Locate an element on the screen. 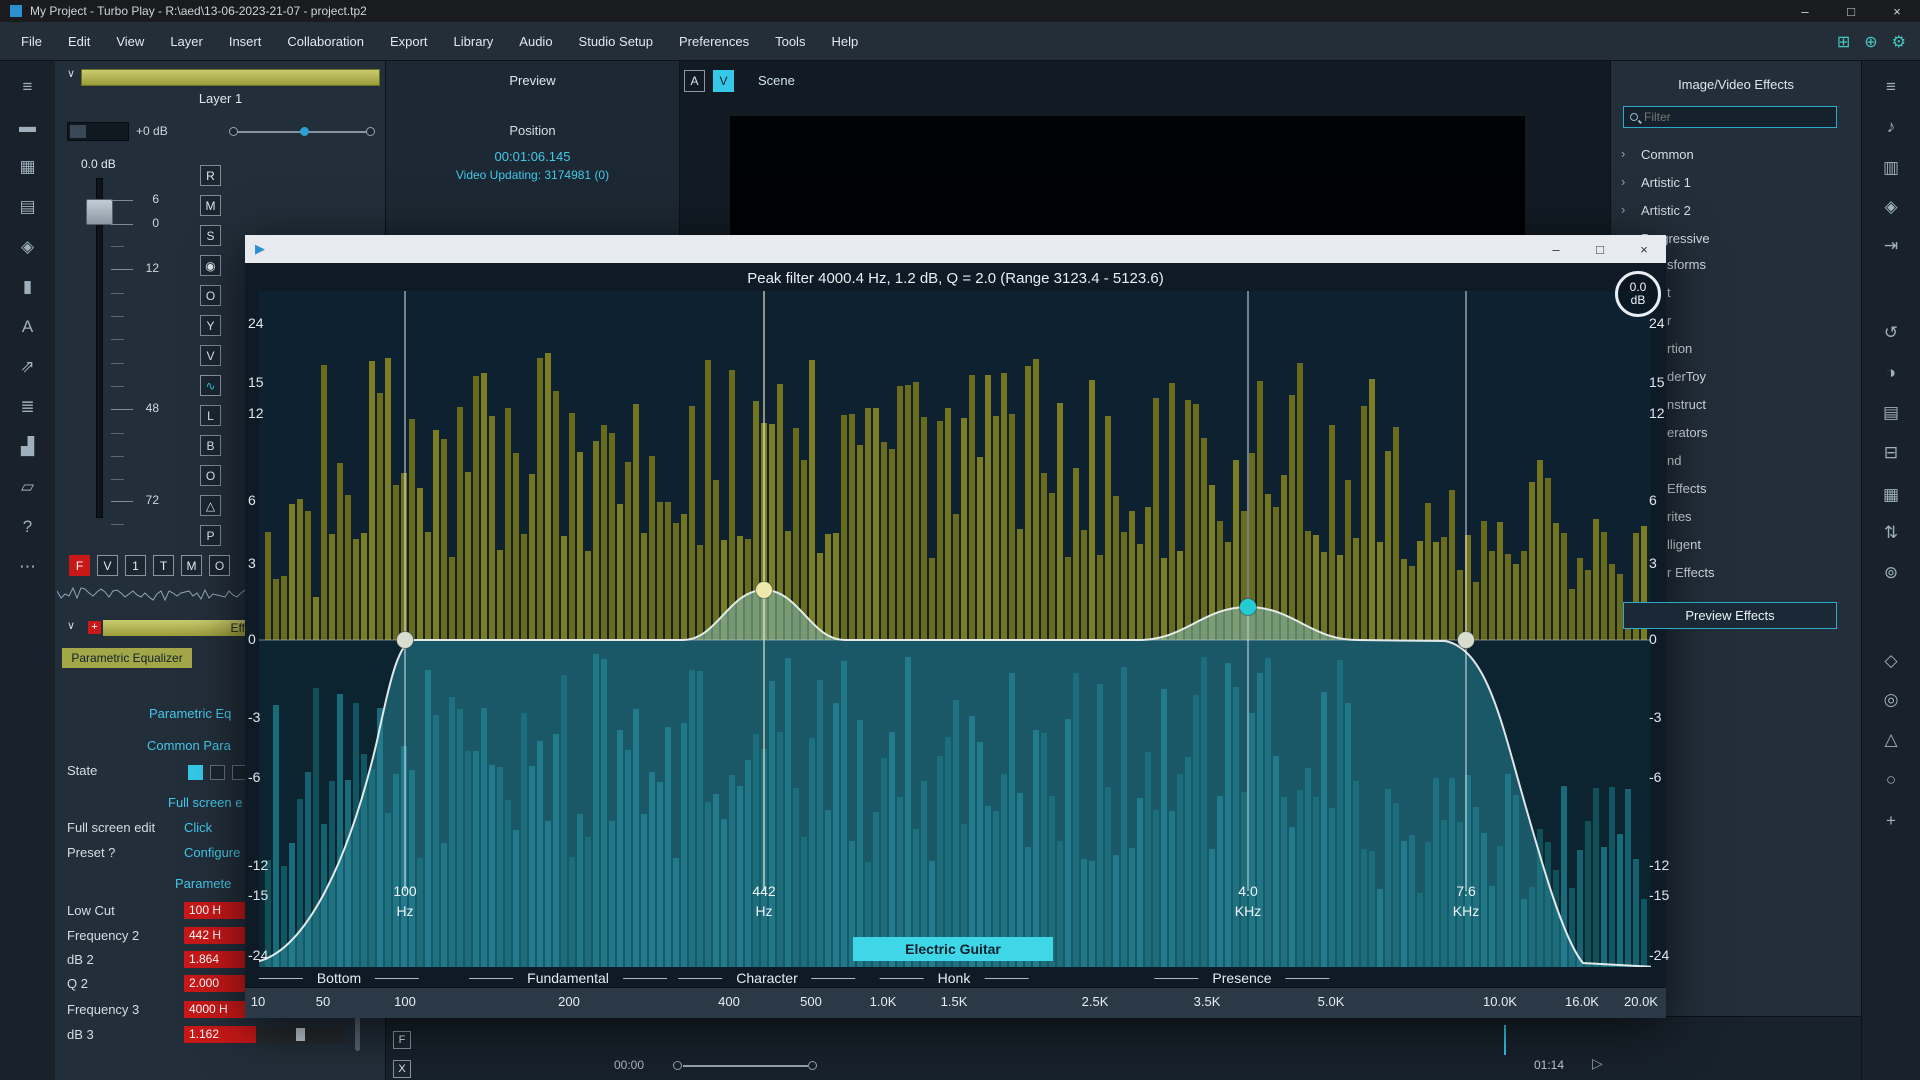 This screenshot has height=1080, width=1920. menu-item-library: Library is located at coordinates (474, 41).